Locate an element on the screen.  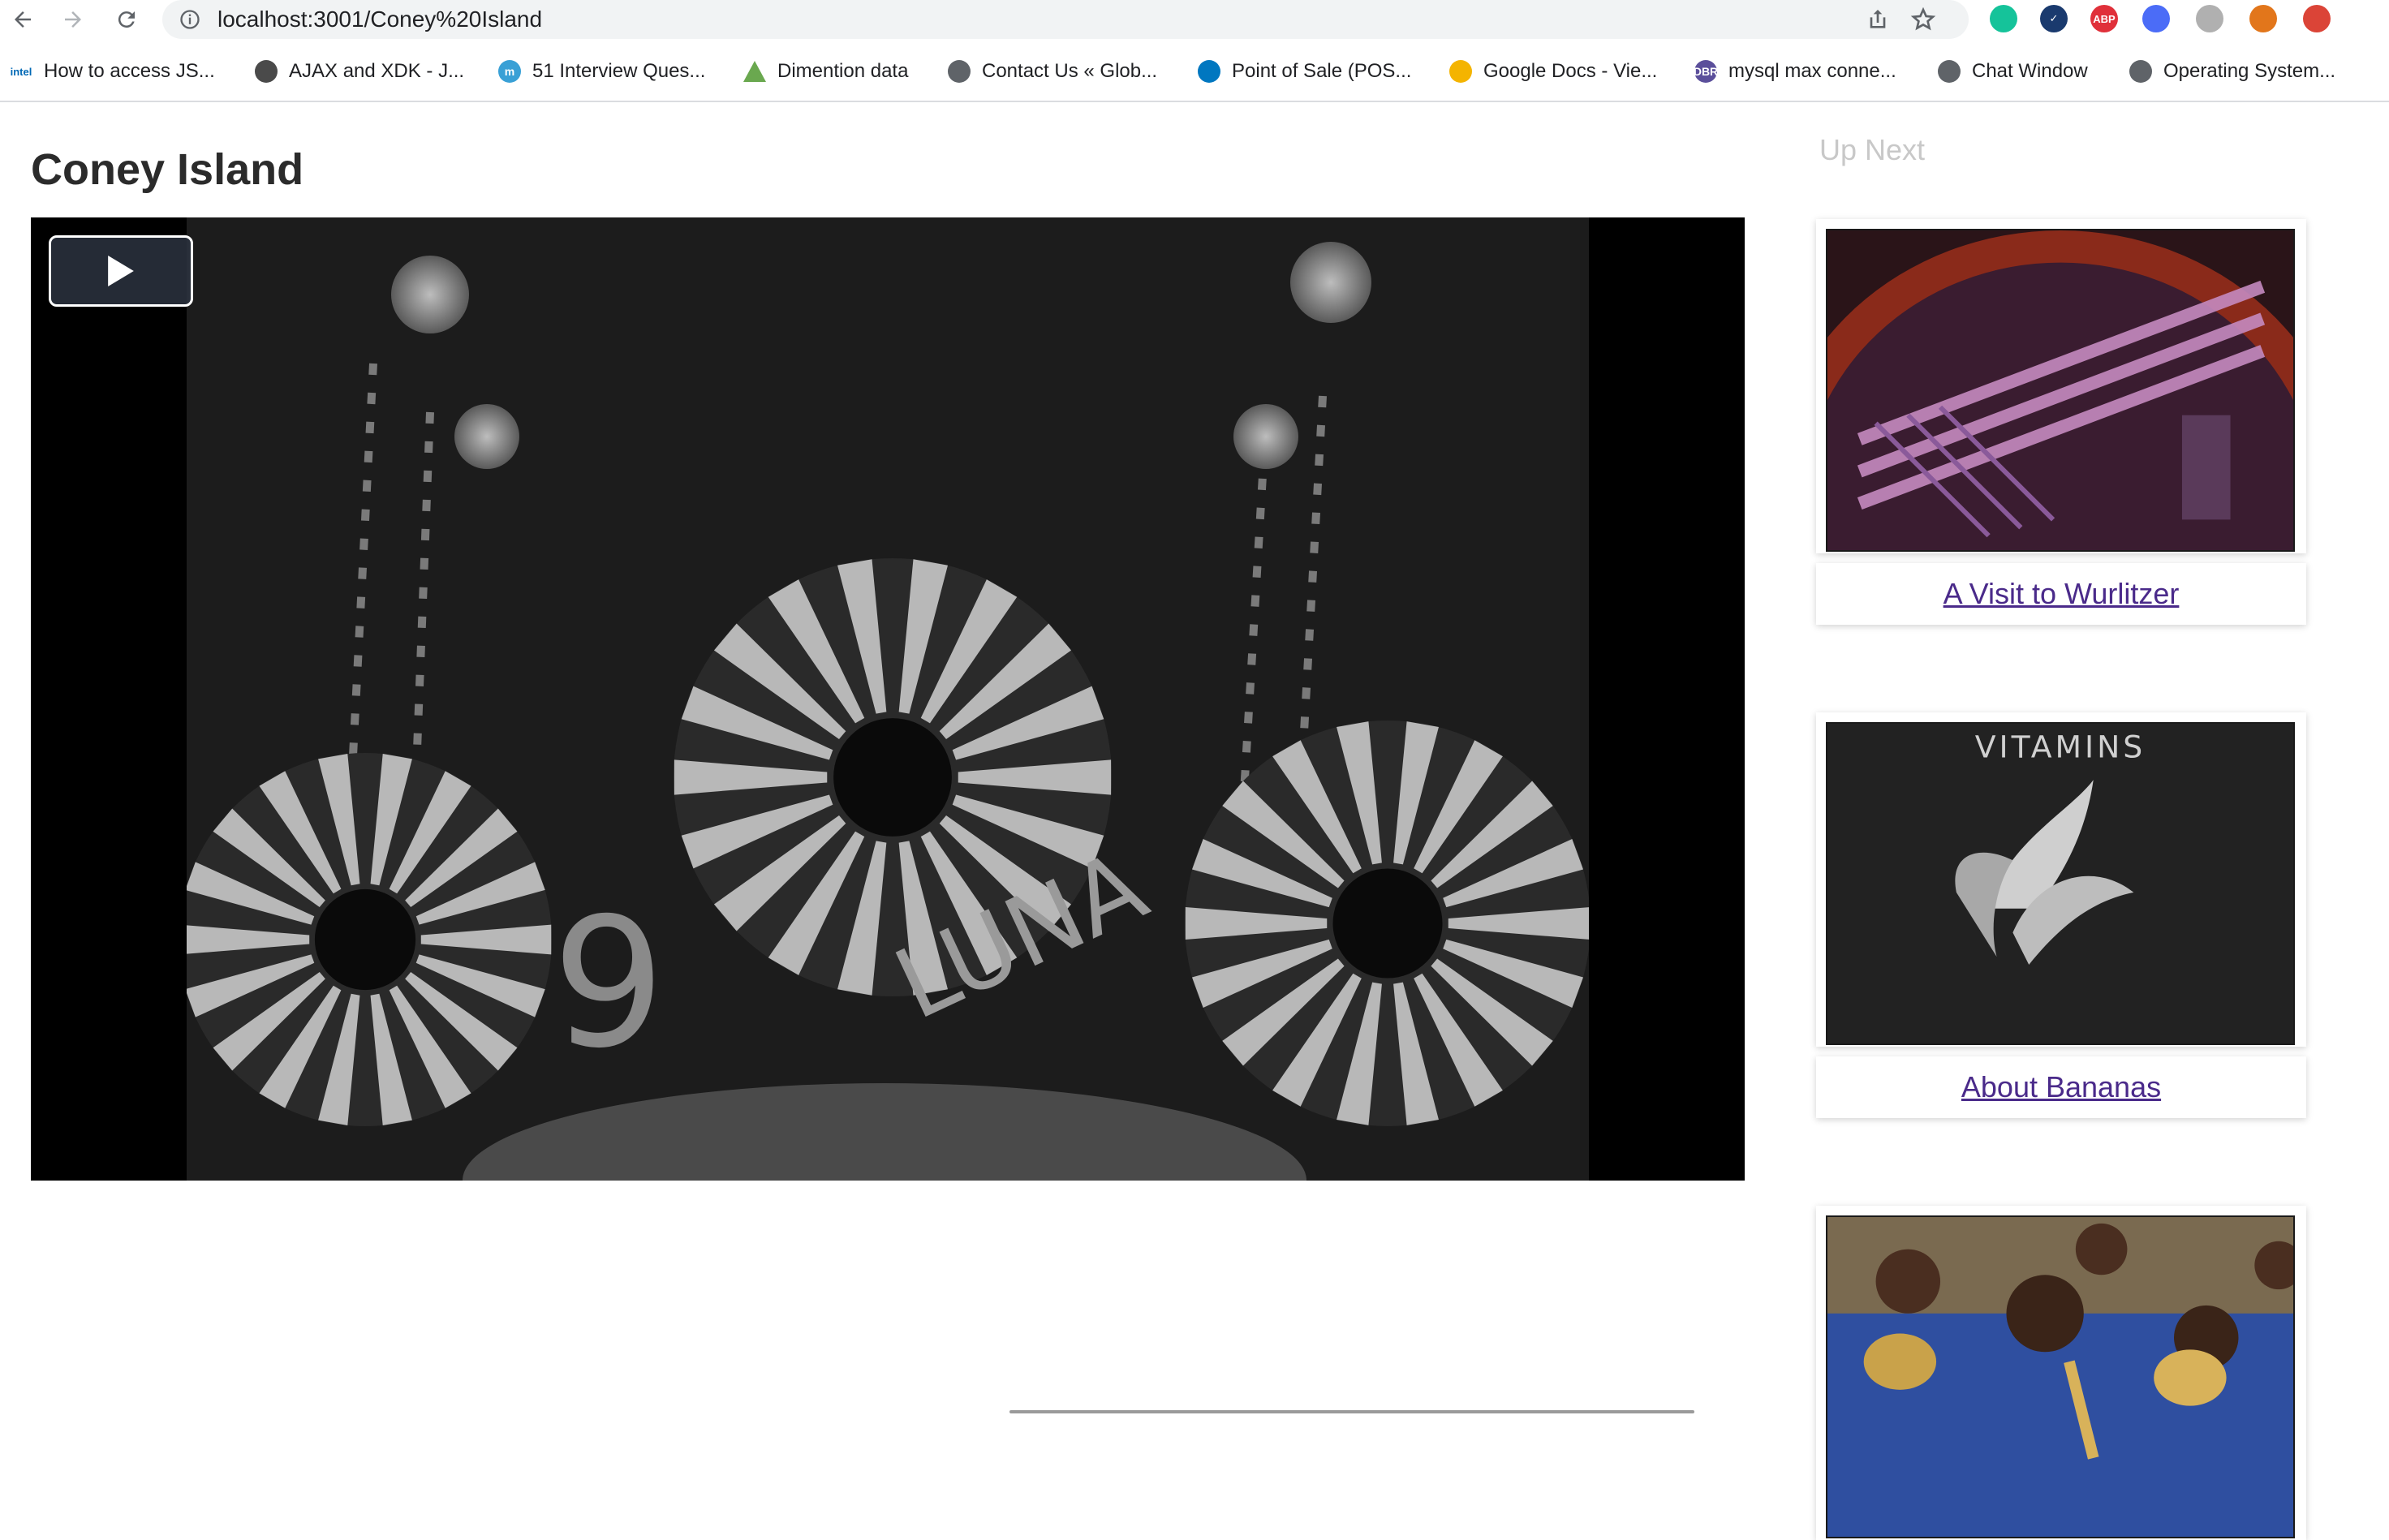
chrome-profile-icon is located at coordinates (2317, 18).